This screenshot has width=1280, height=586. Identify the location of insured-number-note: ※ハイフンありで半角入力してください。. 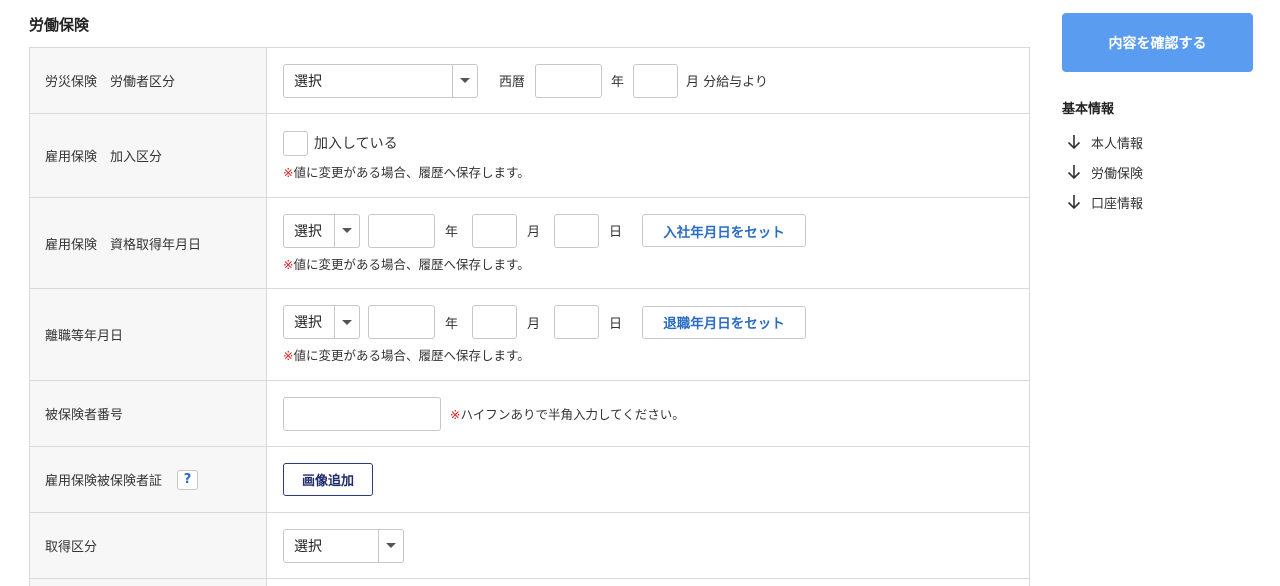
(567, 413).